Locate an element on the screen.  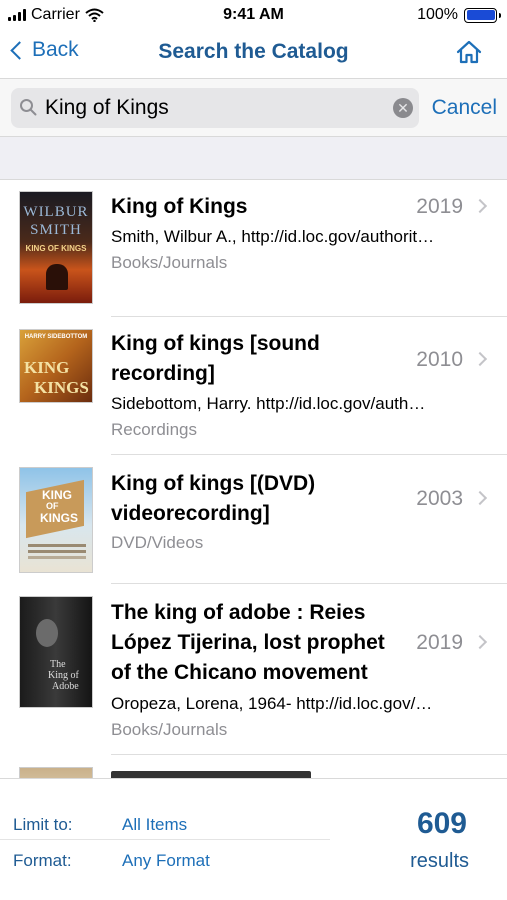
status-bar: Carrier 9:41 AM 100% is located at coordinates (253, 15).